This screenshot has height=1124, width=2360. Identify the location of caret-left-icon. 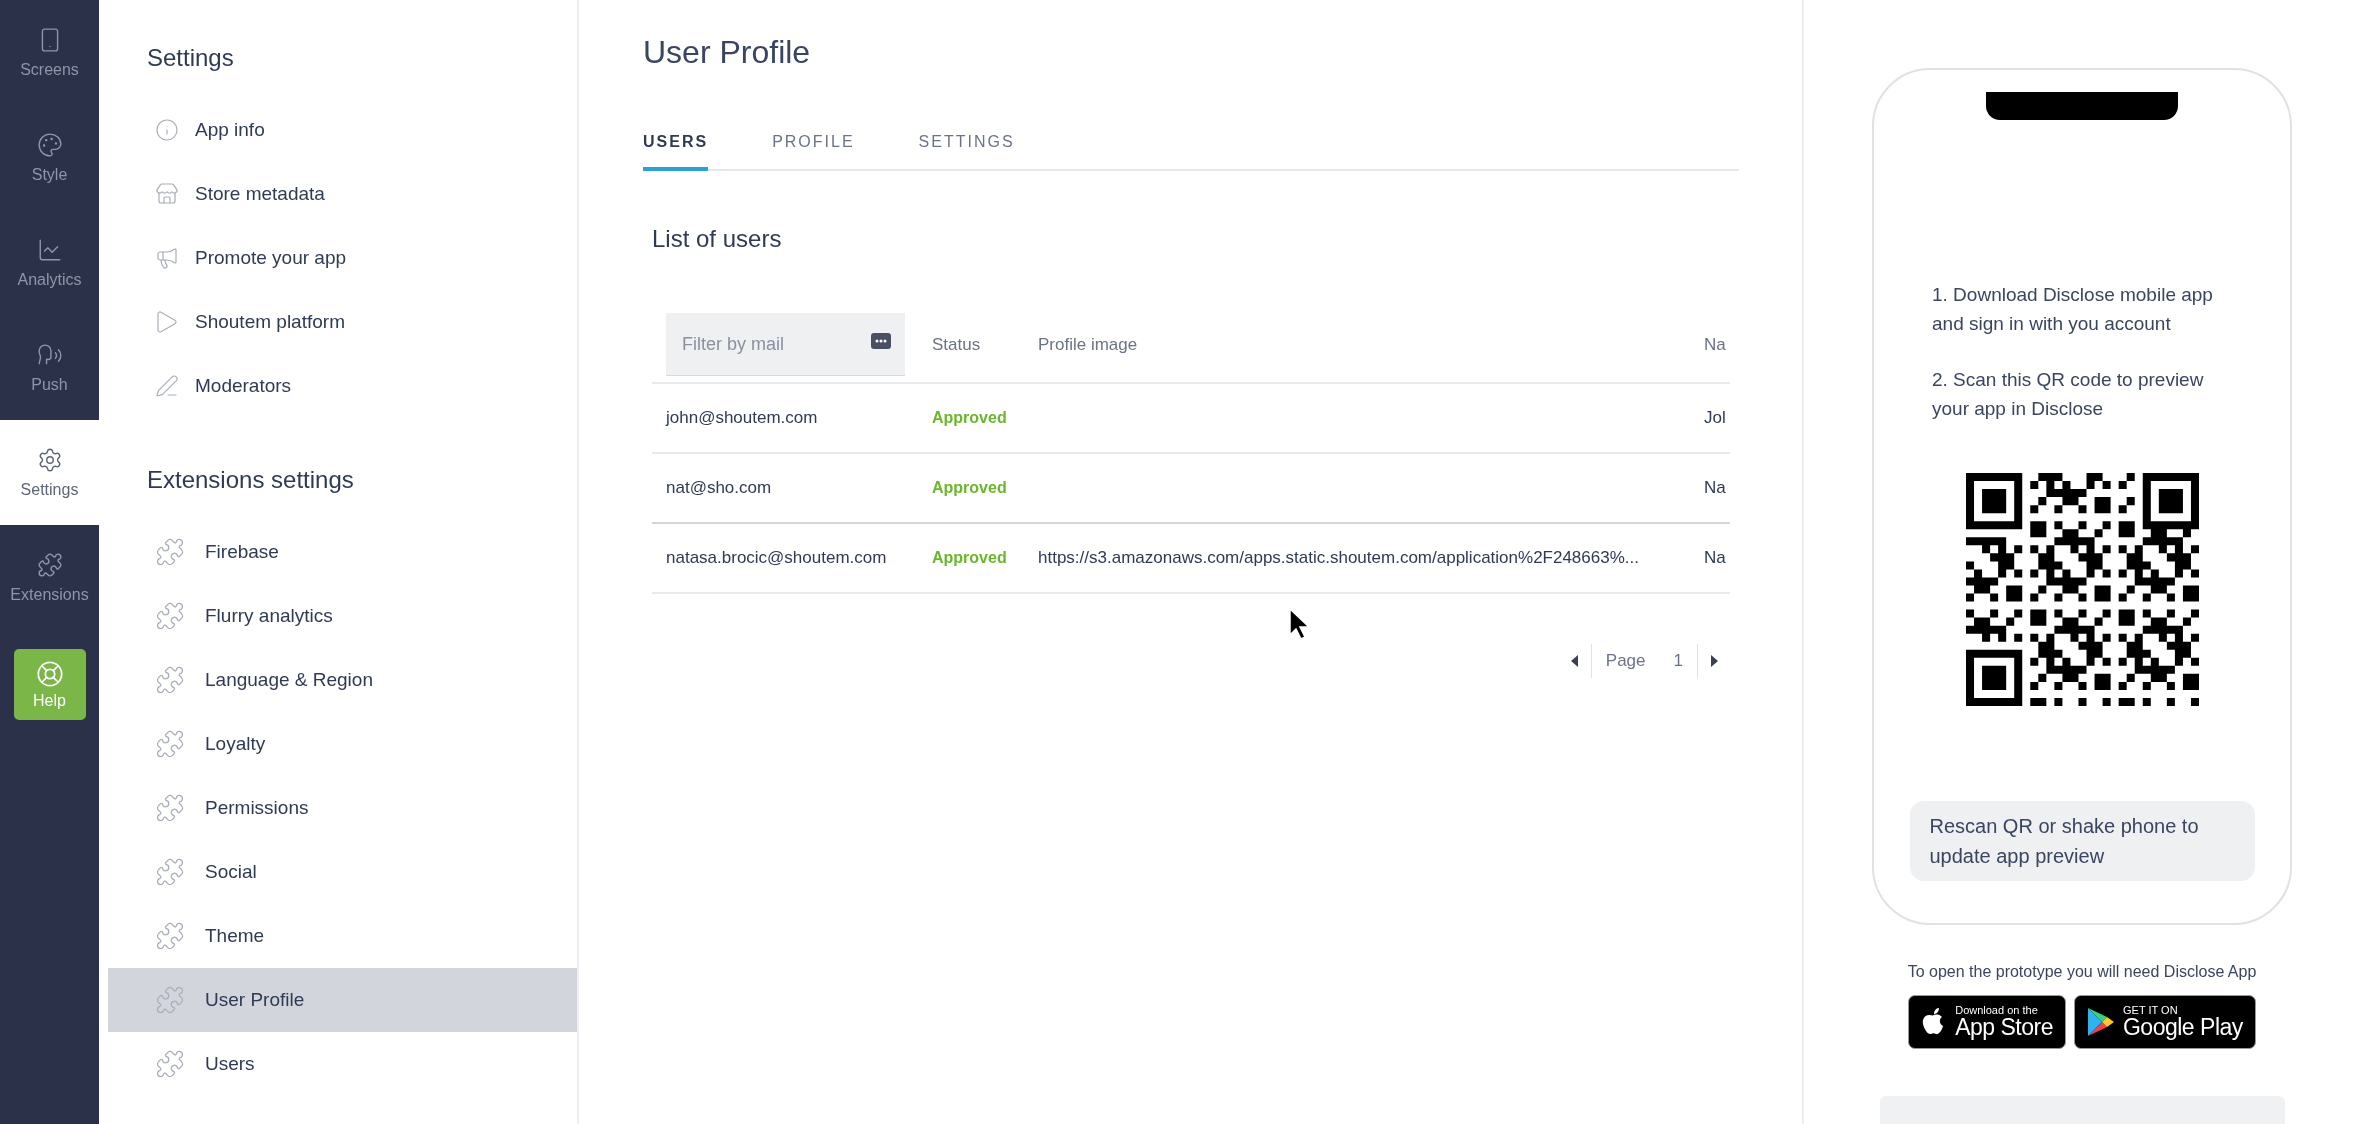
(1574, 661).